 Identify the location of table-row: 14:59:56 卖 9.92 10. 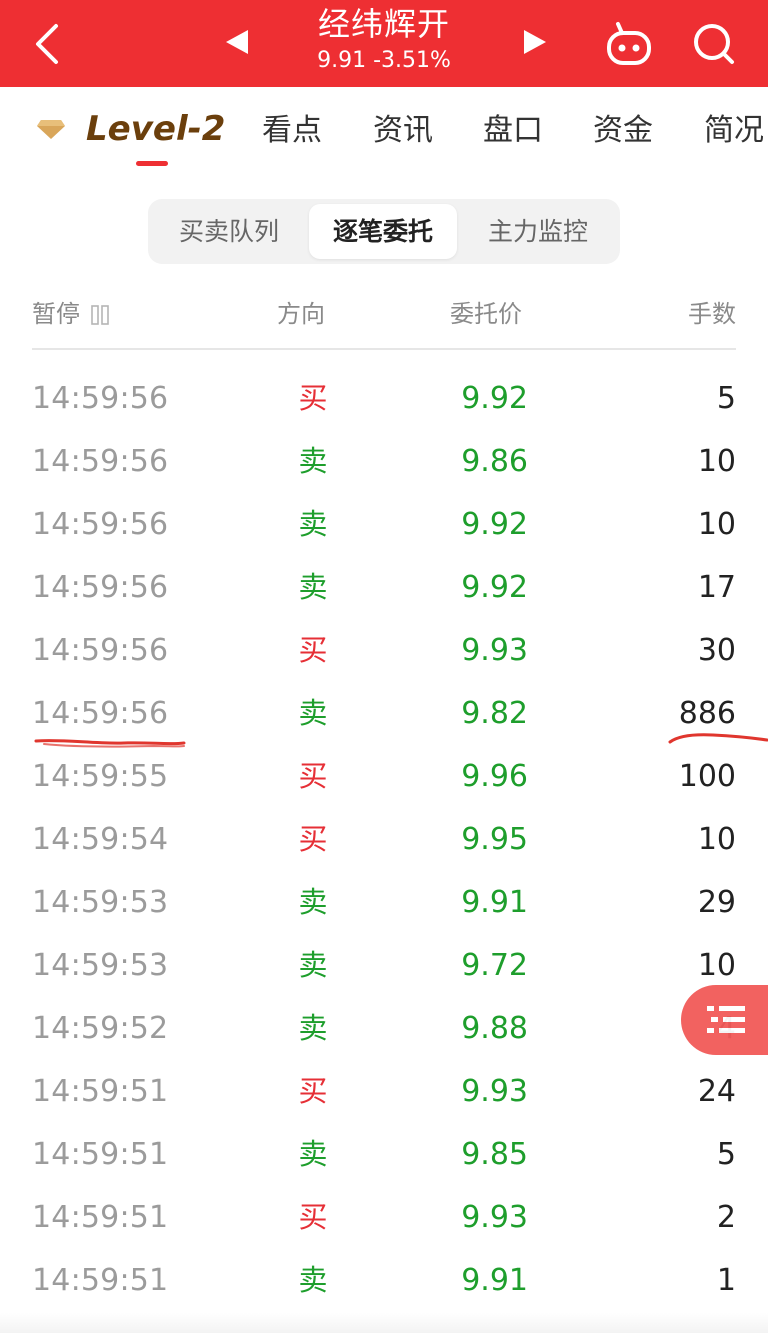
(384, 524).